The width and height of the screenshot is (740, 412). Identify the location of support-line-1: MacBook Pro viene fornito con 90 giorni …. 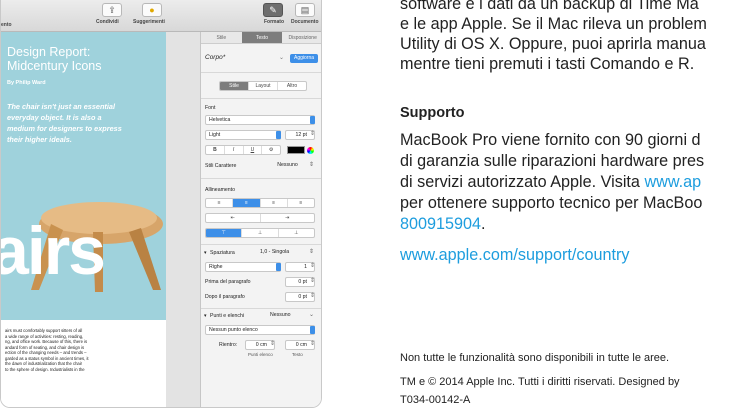
(550, 140).